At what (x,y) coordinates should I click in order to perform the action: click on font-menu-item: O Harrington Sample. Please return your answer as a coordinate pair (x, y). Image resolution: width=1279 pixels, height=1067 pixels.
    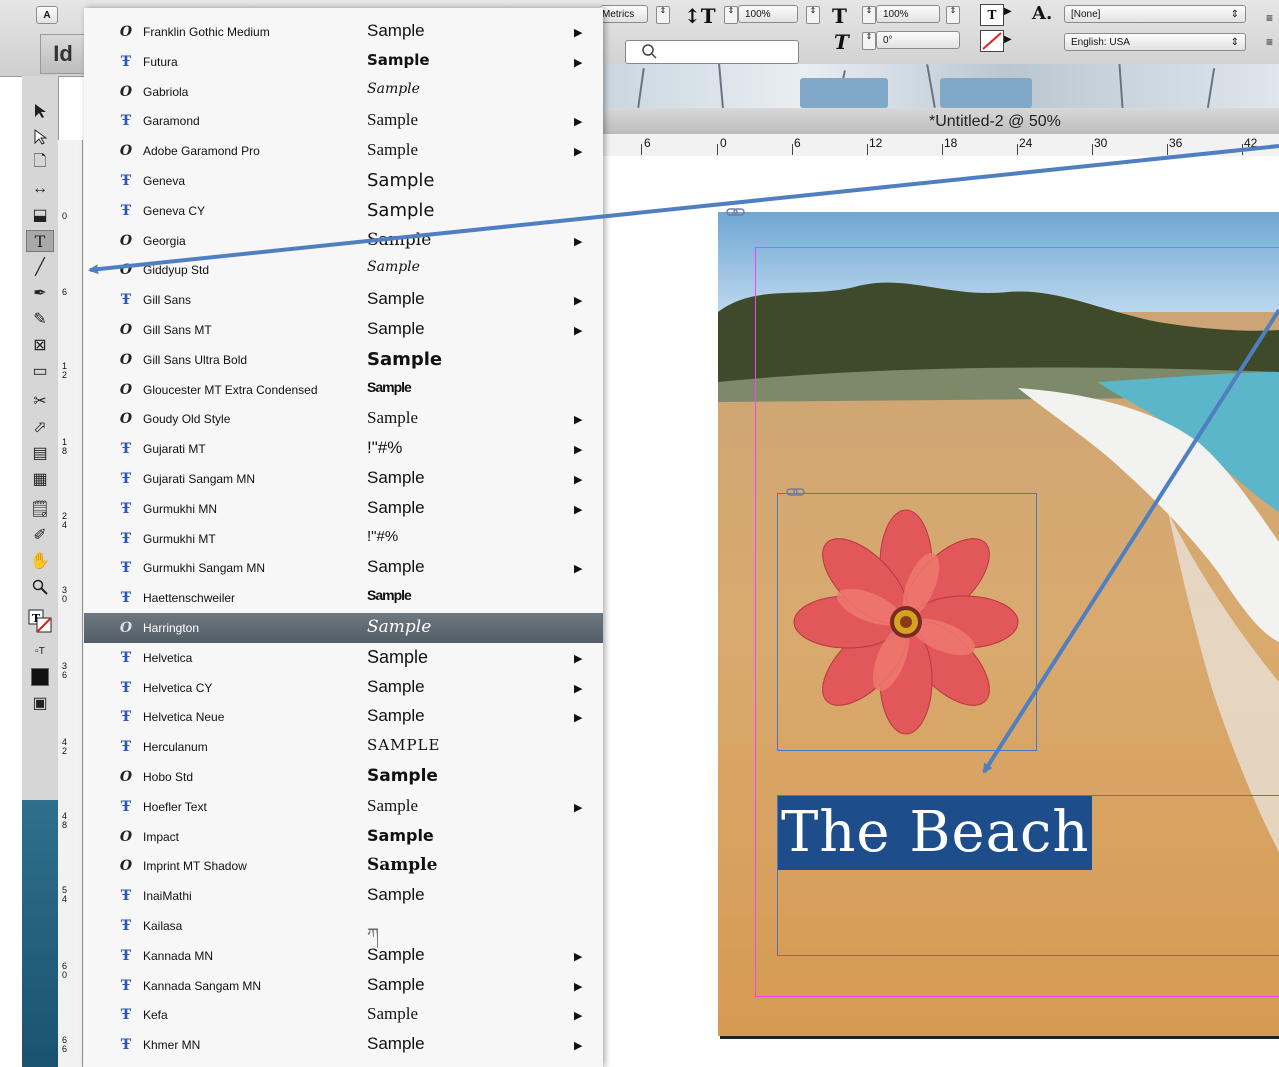
    Looking at the image, I should click on (343, 628).